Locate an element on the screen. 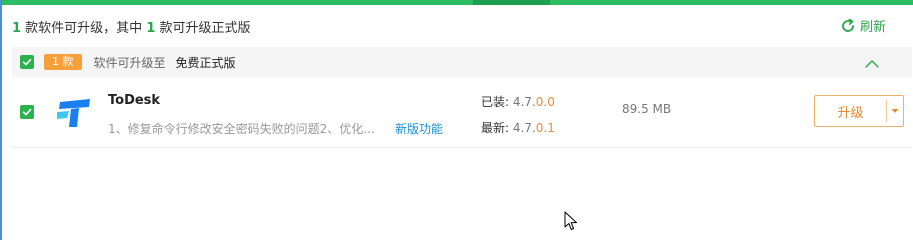 This screenshot has width=913, height=240. group-target-label: 免费正式版 is located at coordinates (205, 62).